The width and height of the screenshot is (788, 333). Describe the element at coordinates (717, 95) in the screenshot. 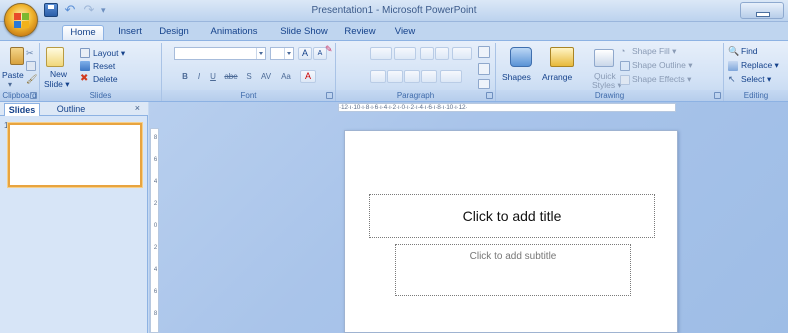

I see `drawing-launcher-icon` at that location.